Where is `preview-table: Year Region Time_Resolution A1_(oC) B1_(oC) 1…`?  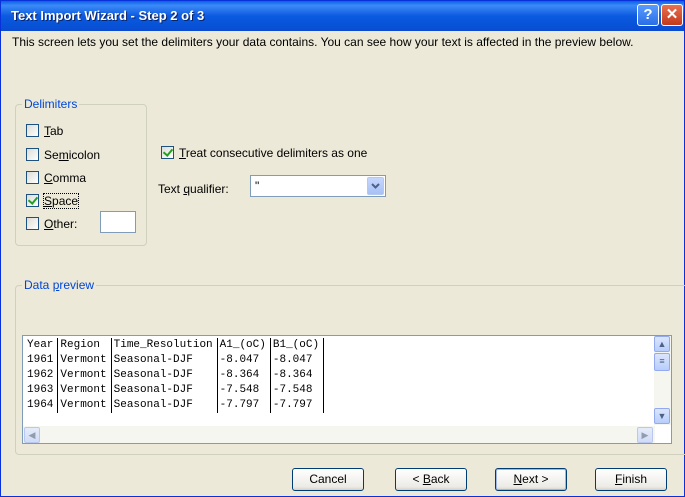 preview-table: Year Region Time_Resolution A1_(oC) B1_(oC) 1… is located at coordinates (175, 375).